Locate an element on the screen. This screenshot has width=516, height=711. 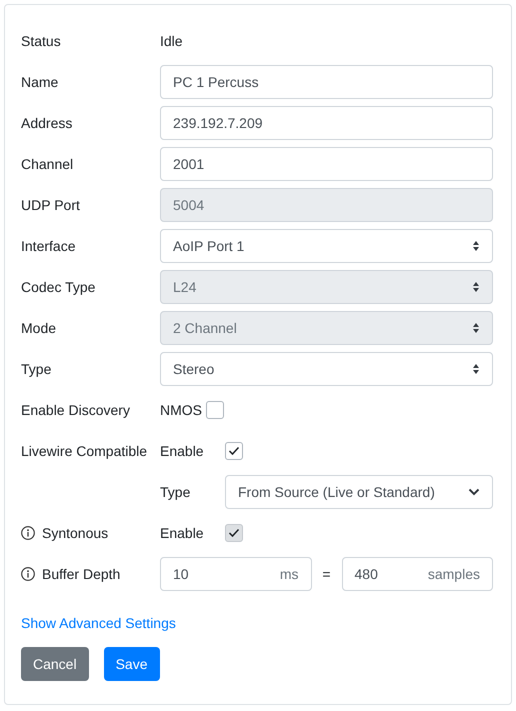
field-label: Interface is located at coordinates (48, 246).